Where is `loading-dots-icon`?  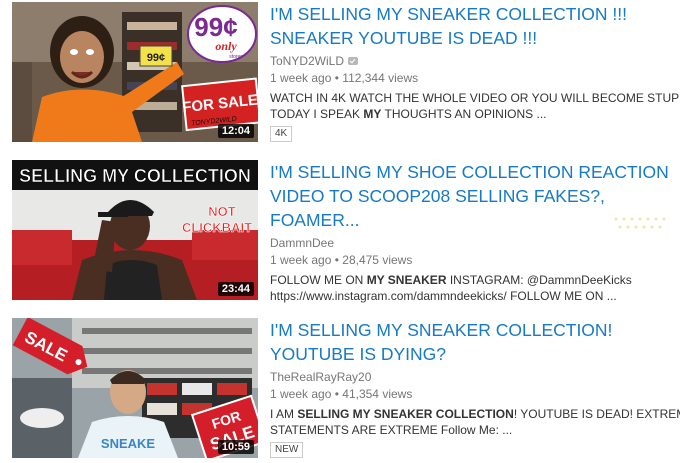
loading-dots-icon is located at coordinates (640, 223).